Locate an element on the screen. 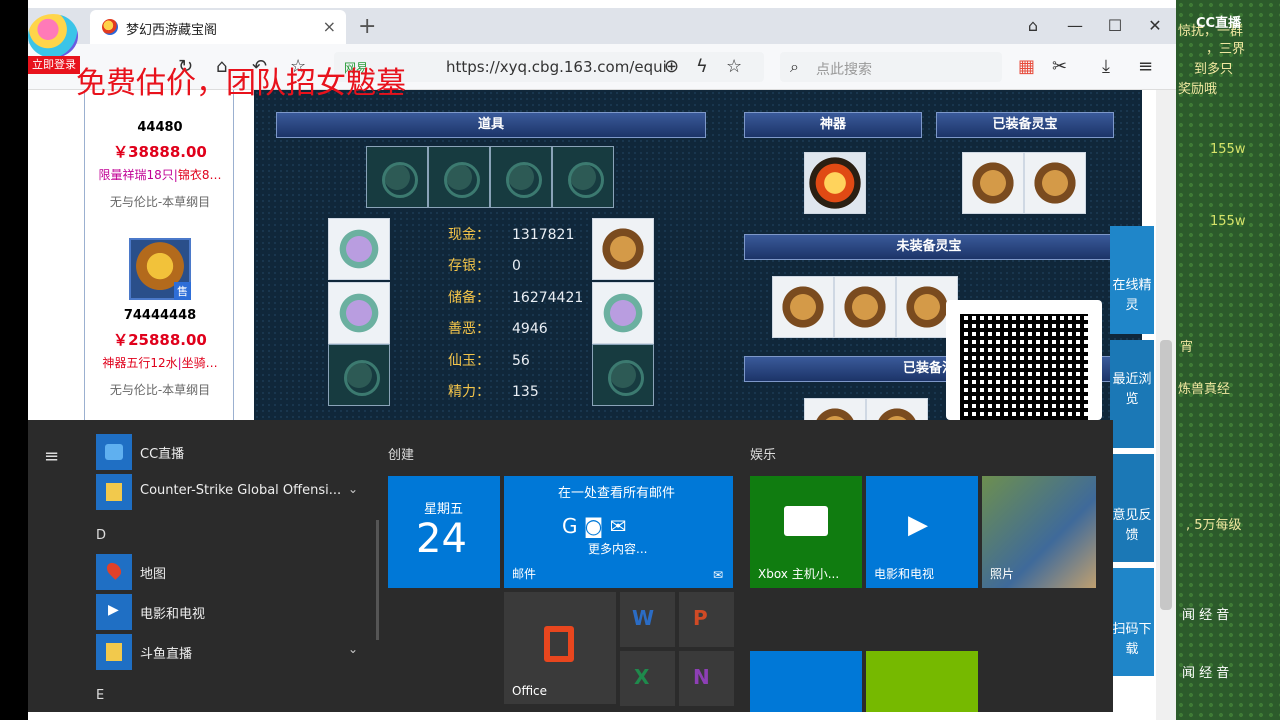 The width and height of the screenshot is (1280, 720). nvidia-tile is located at coordinates (922, 681).